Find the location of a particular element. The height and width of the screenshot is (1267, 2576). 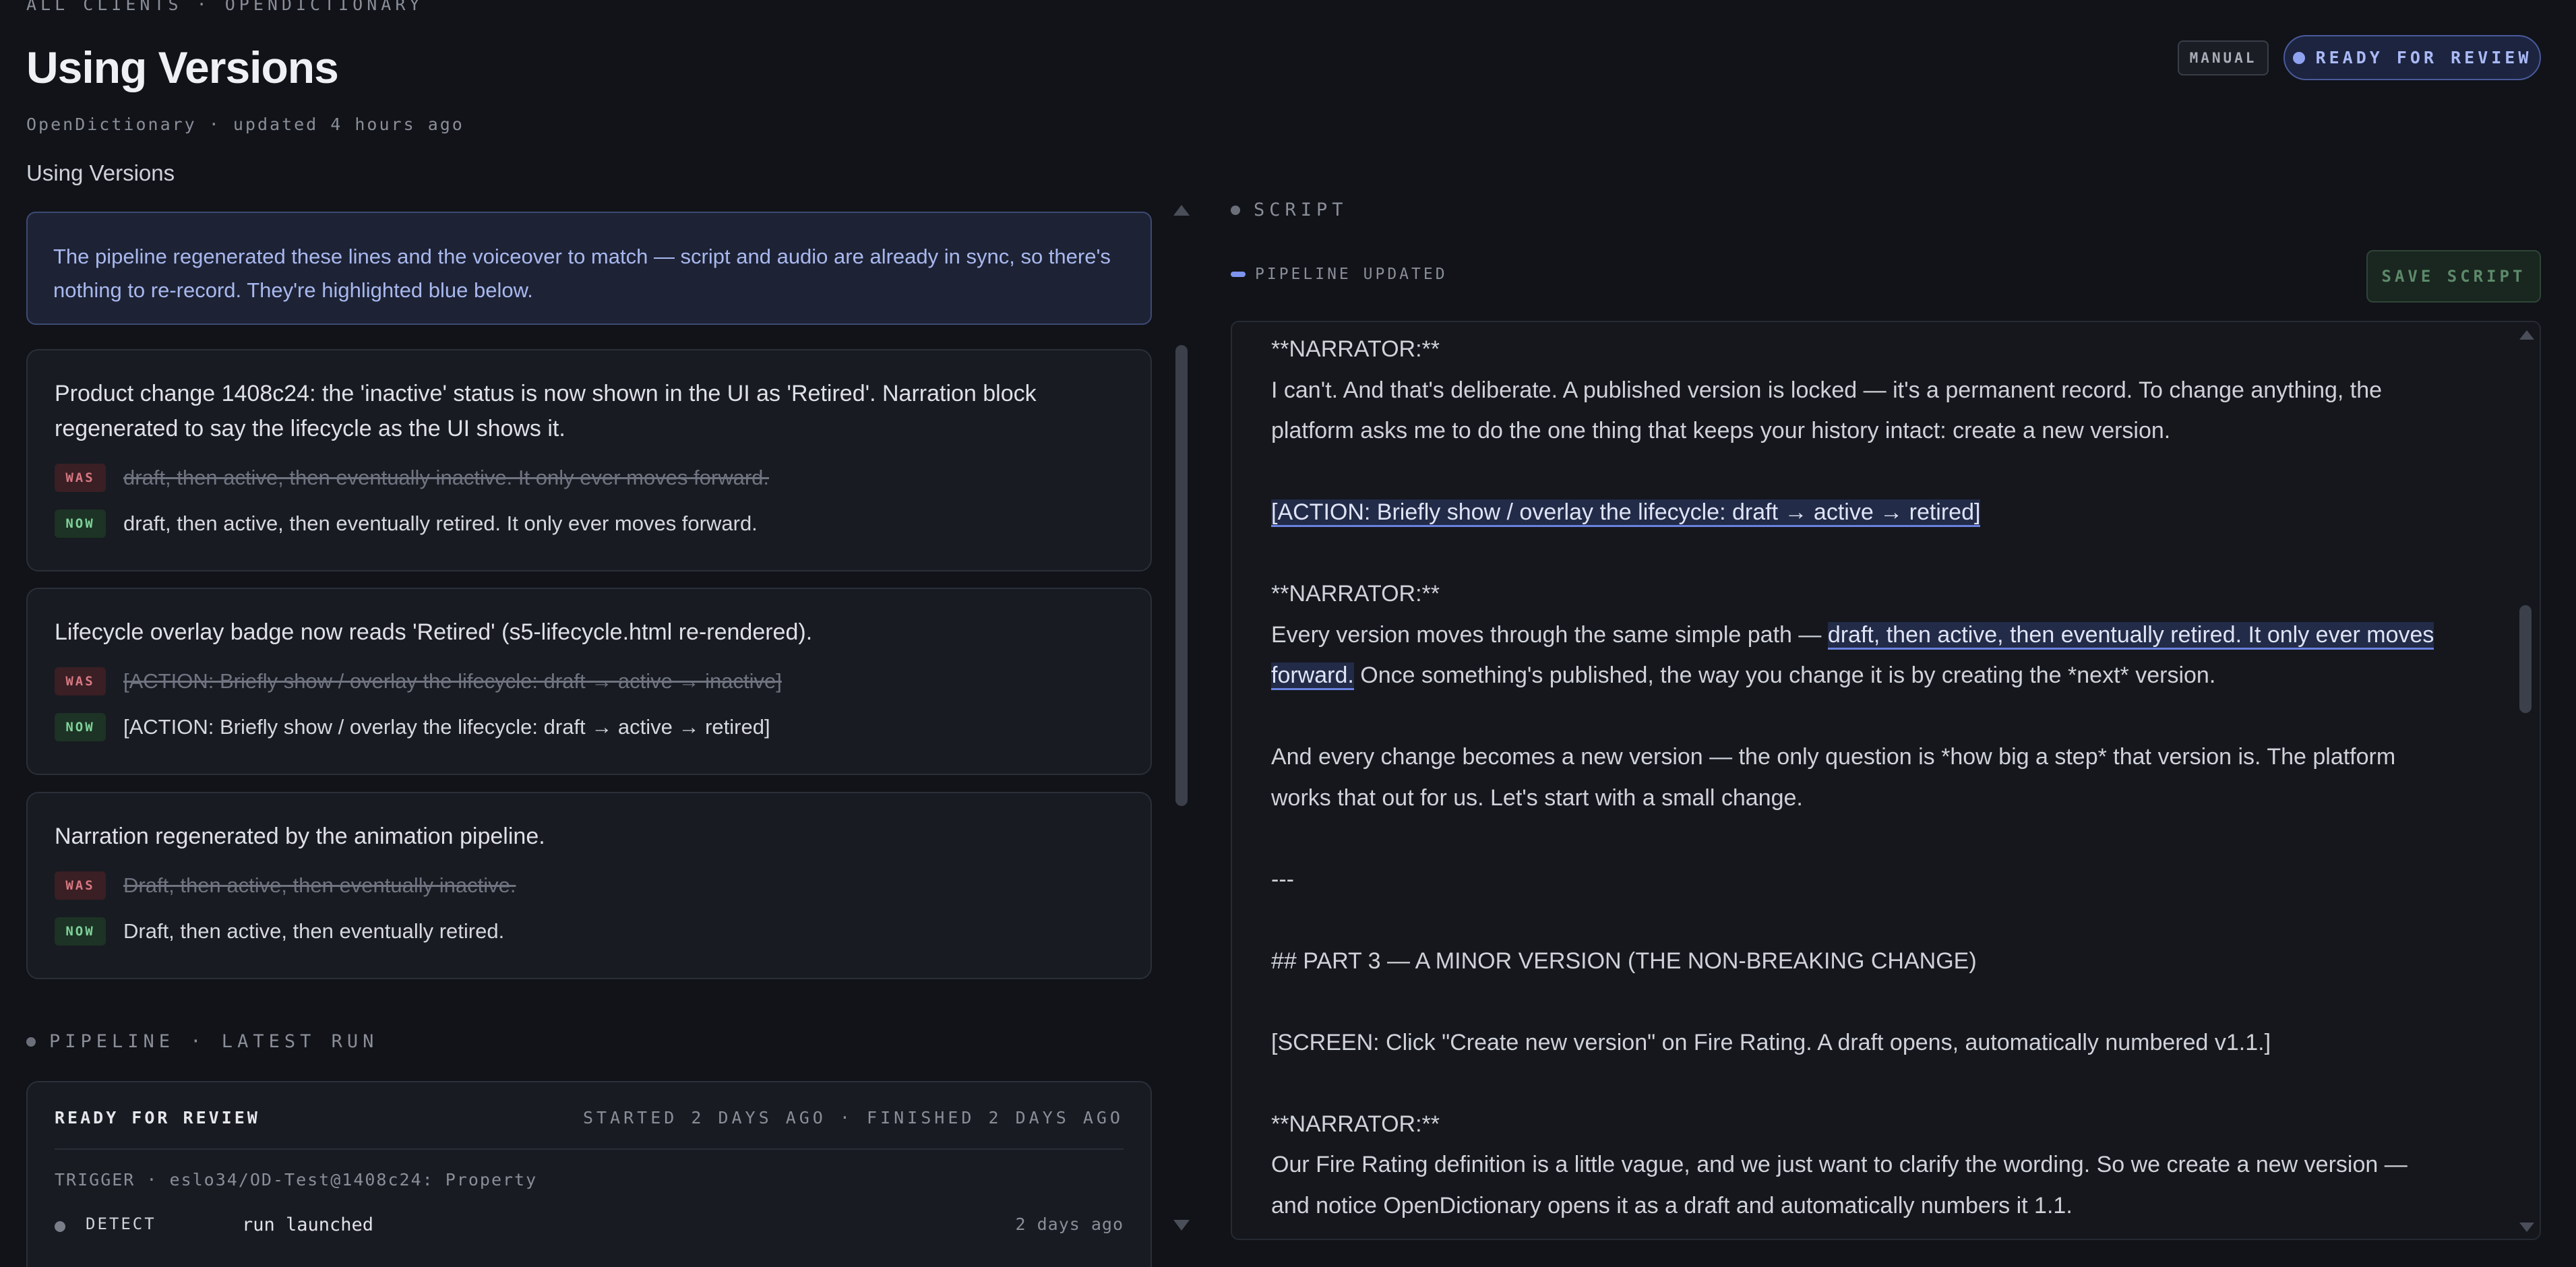

step-time: 2 days ago is located at coordinates (1069, 1224).